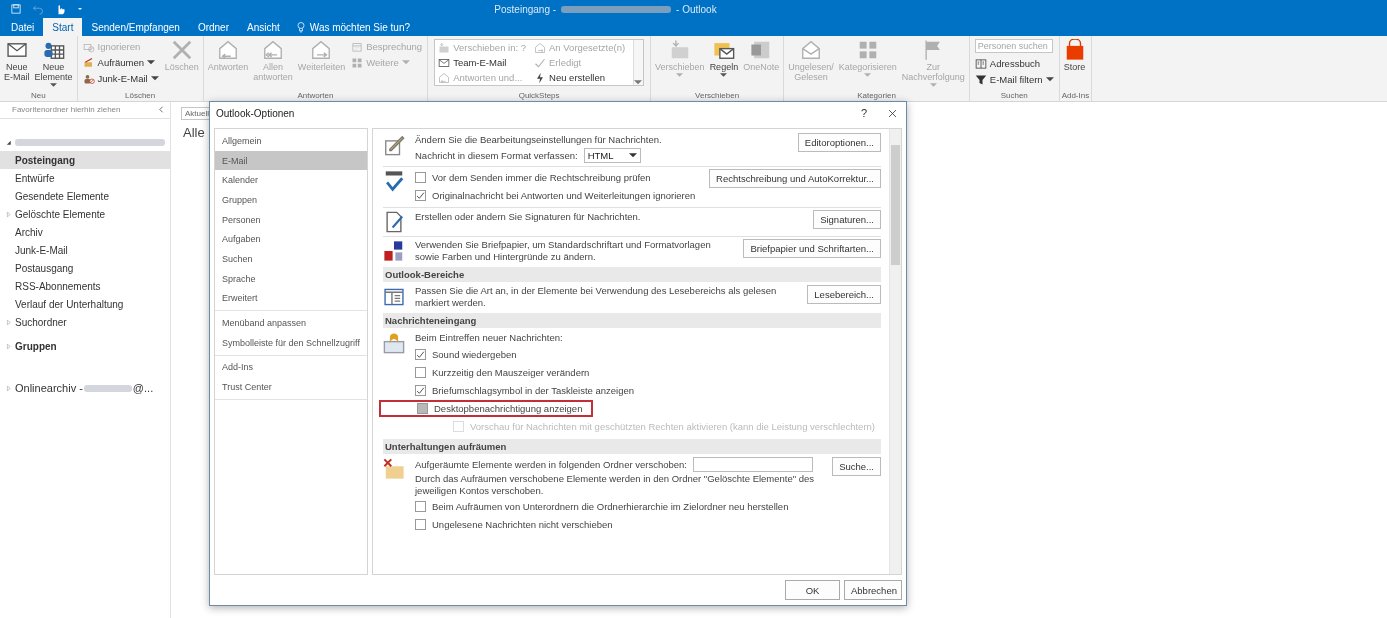 The width and height of the screenshot is (1387, 618). What do you see at coordinates (980, 79) in the screenshot?
I see `filter-icon` at bounding box center [980, 79].